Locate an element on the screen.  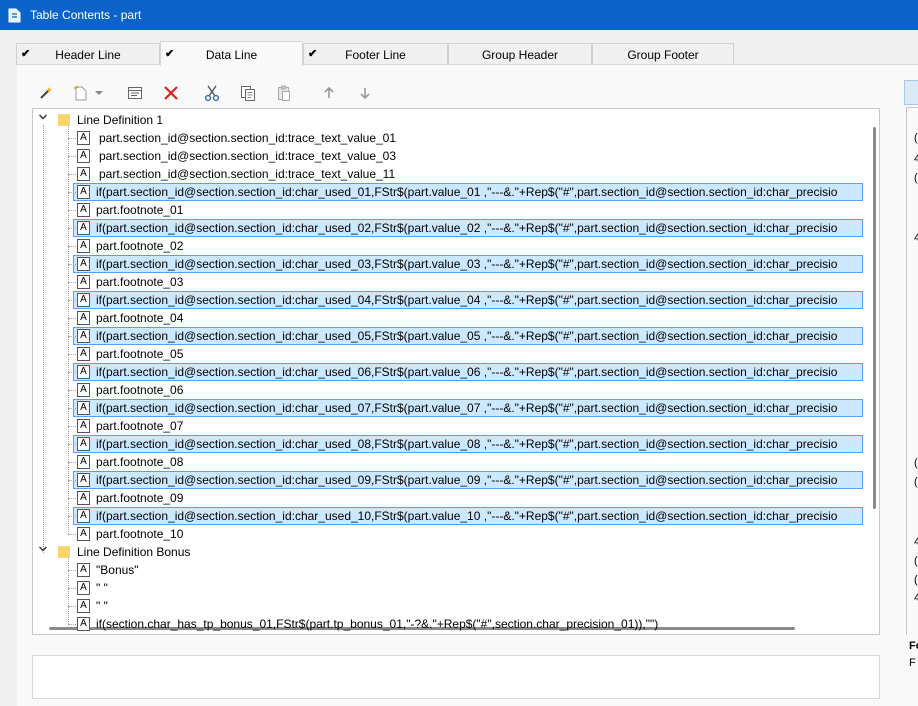
tree-item-row: Apart.footnote_08 is located at coordinates (448, 462).